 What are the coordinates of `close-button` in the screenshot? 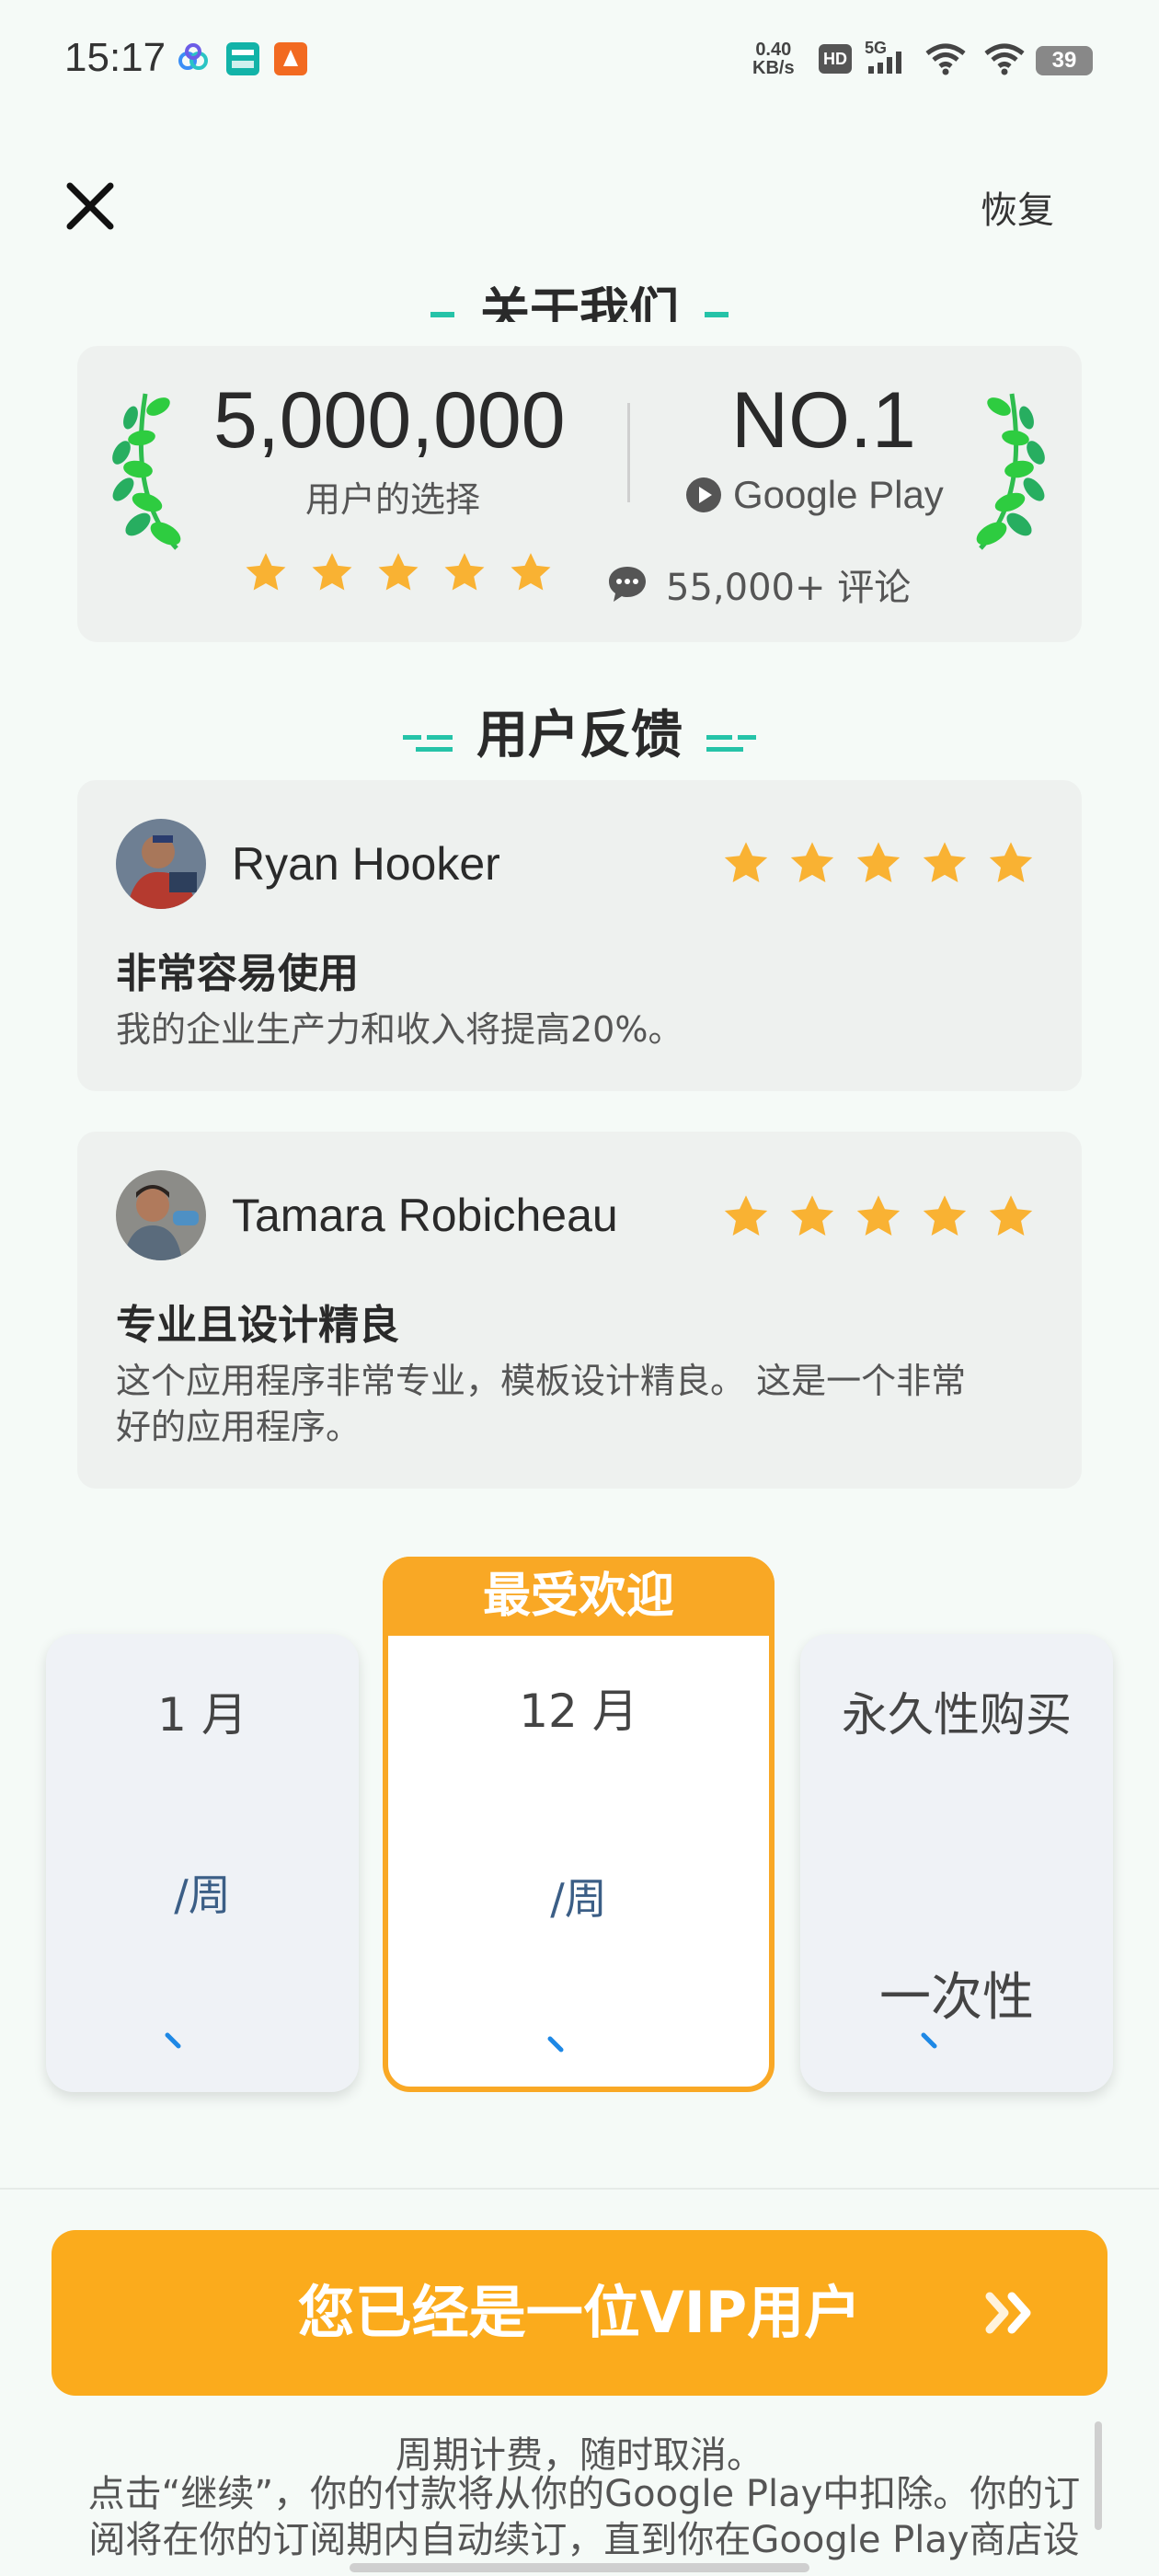 It's located at (90, 206).